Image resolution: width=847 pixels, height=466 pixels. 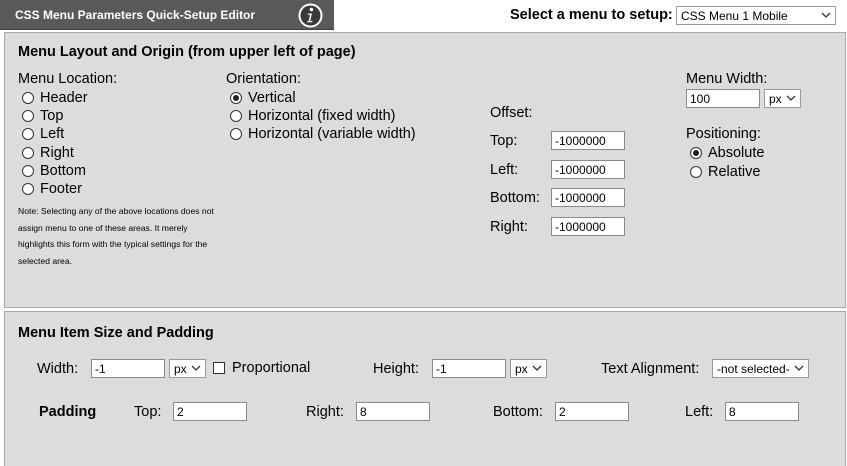 I want to click on orientation-radio-horizontal-fixed: Horizontal (fixed width), so click(x=312, y=116).